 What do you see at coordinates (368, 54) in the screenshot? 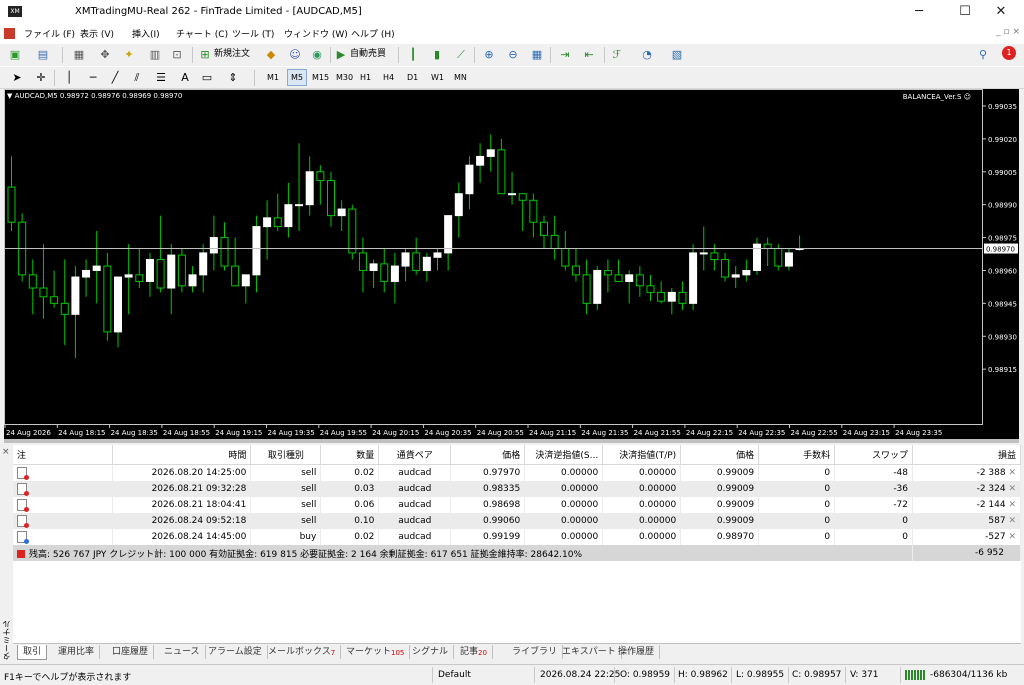
I see `auto-trading-button: 自動売買` at bounding box center [368, 54].